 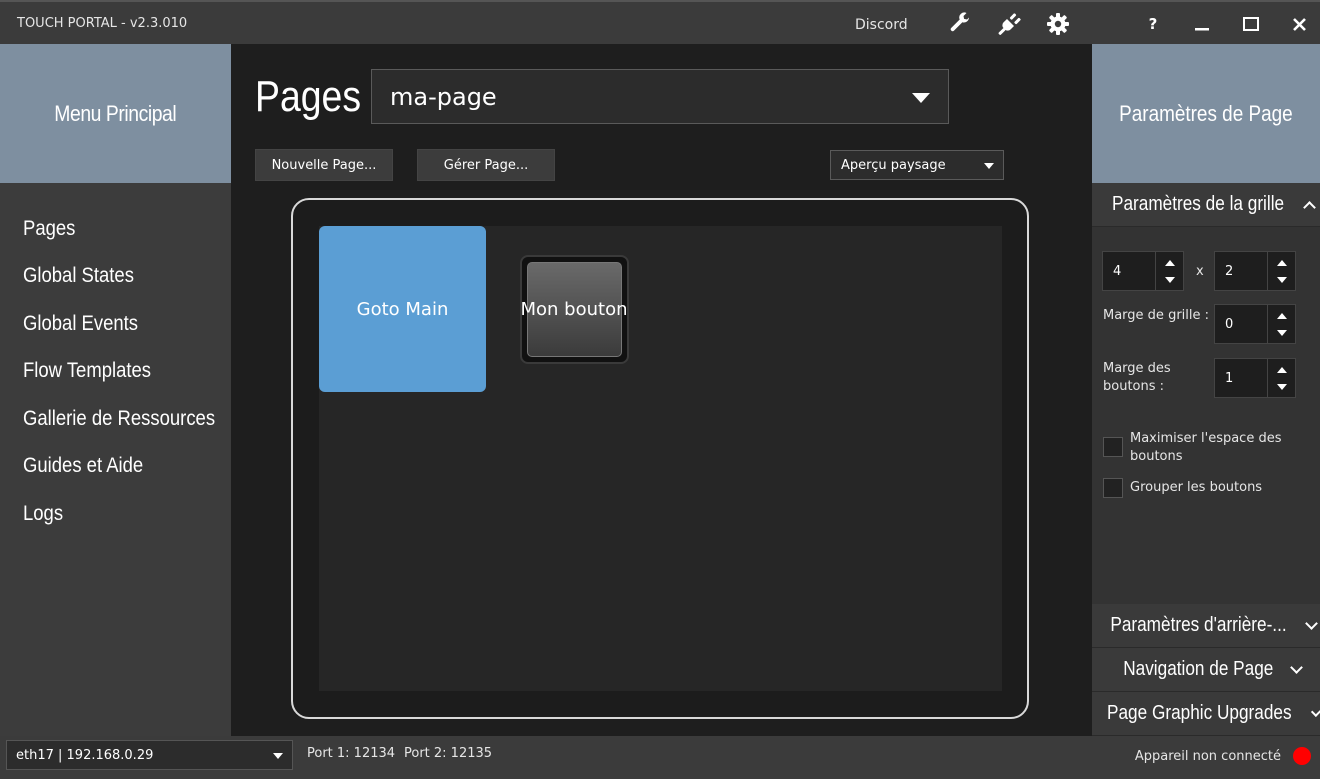 What do you see at coordinates (893, 165) in the screenshot?
I see `preview-select-value: Aperçu paysage` at bounding box center [893, 165].